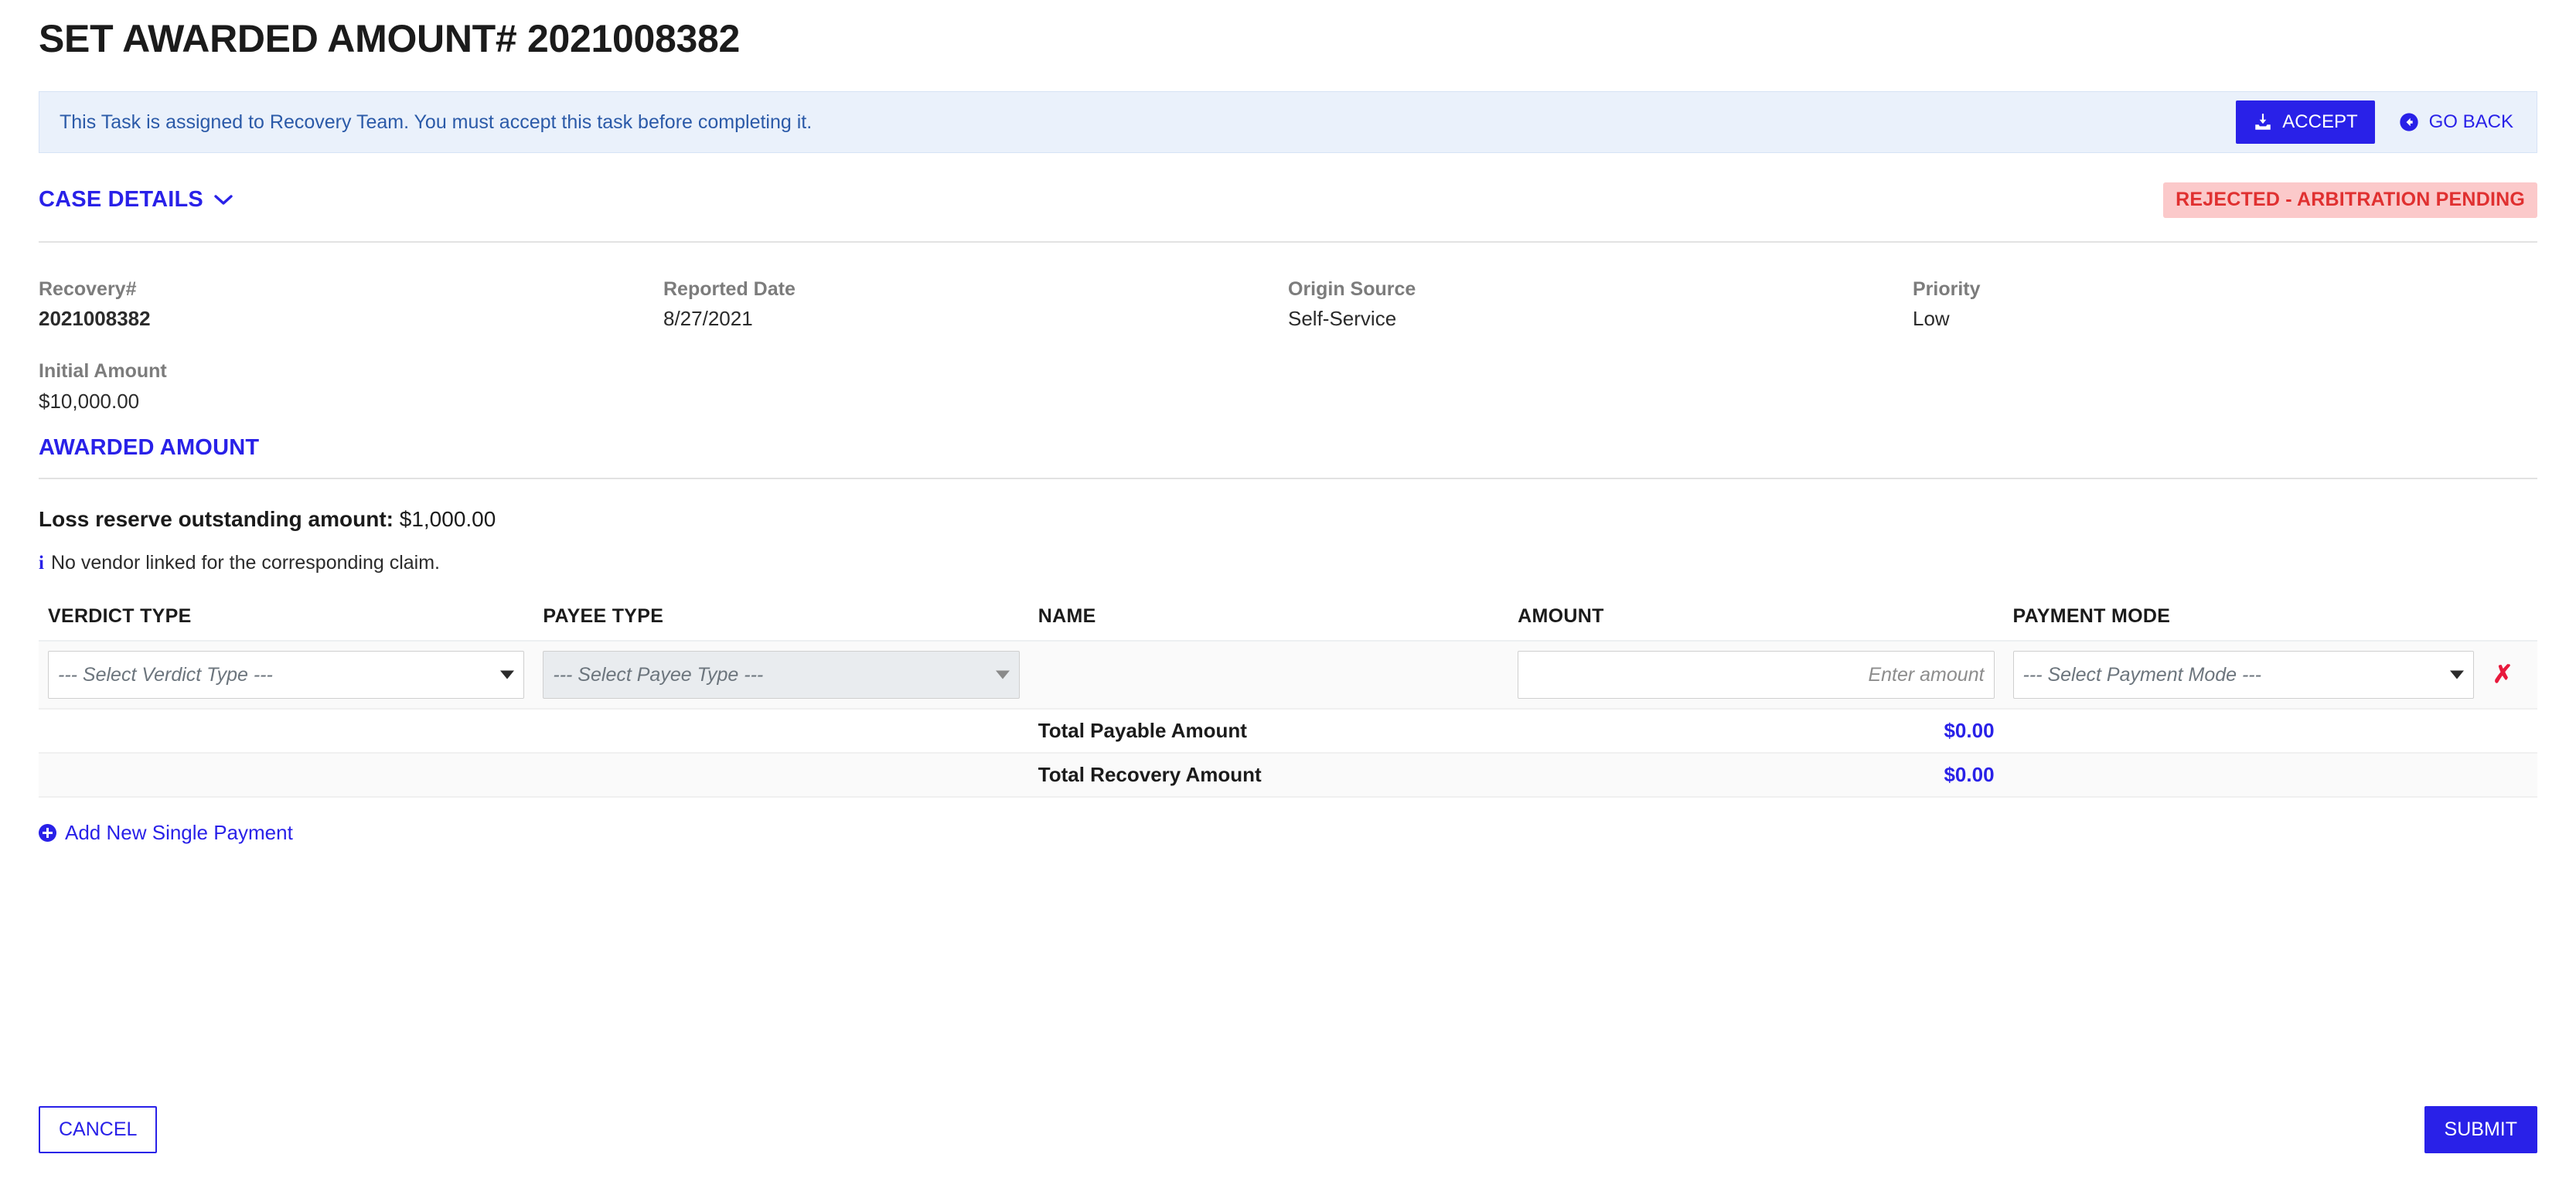  What do you see at coordinates (2243, 623) in the screenshot?
I see `column-header-payment-mode: PAYMENT MODE` at bounding box center [2243, 623].